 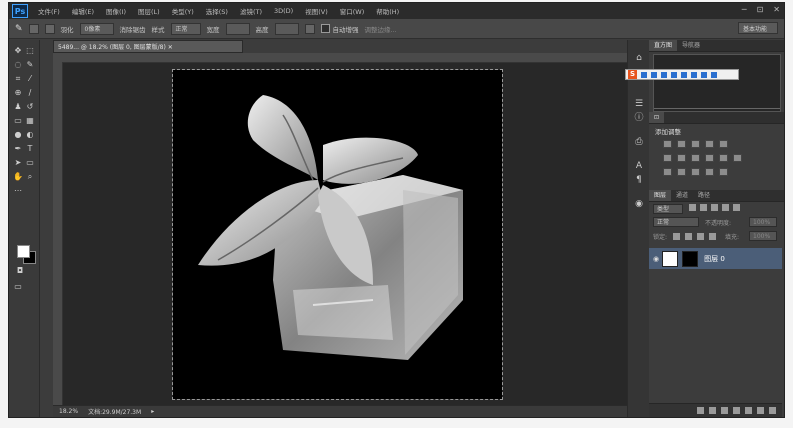 What do you see at coordinates (694, 74) in the screenshot?
I see `ime-skin-icon` at bounding box center [694, 74].